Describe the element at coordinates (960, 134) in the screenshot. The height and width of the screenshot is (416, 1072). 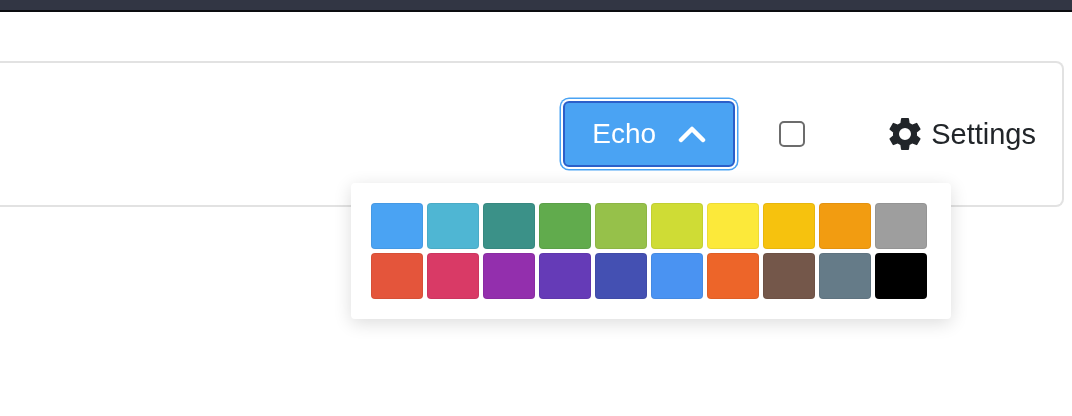
I see `settings-link: Settings` at that location.